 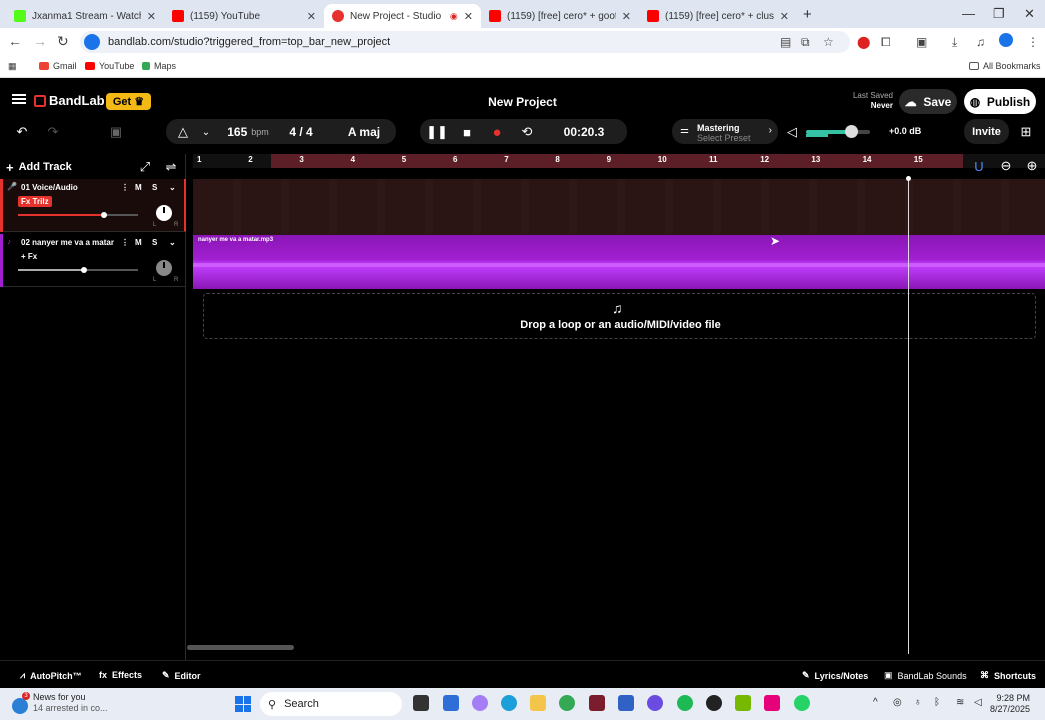 I want to click on task-view-icon, so click(x=421, y=703).